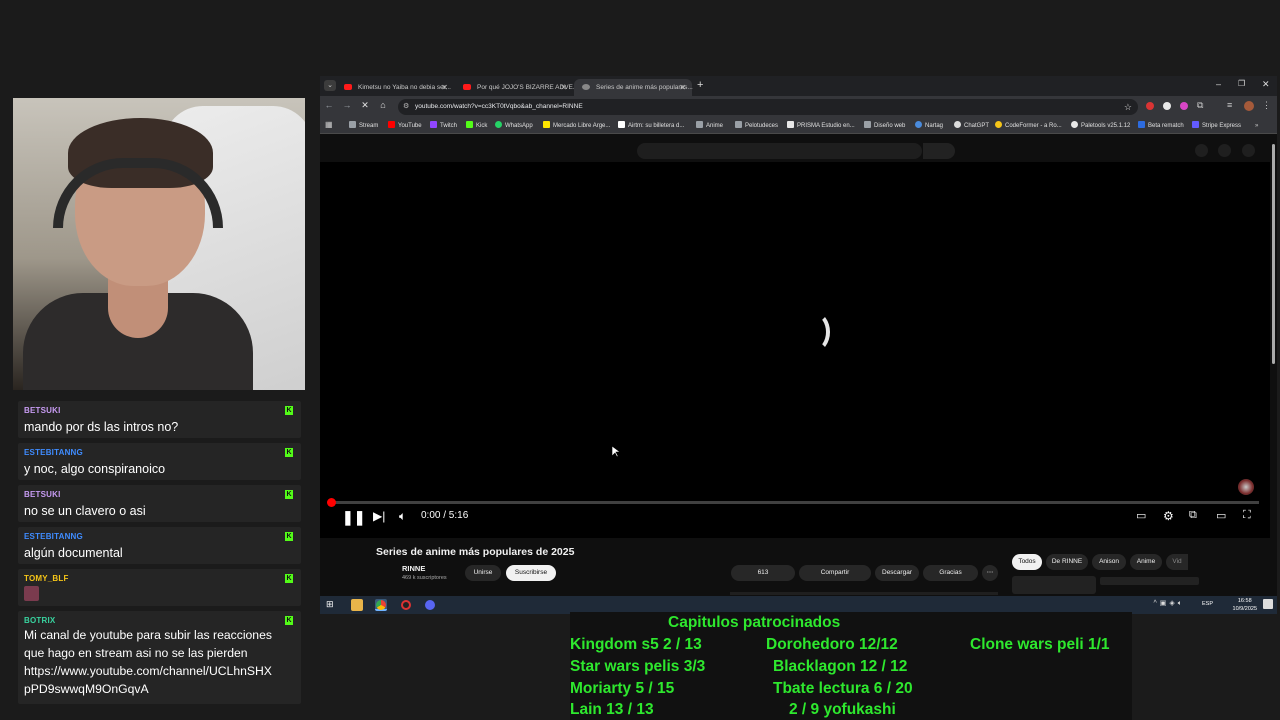  What do you see at coordinates (756, 126) in the screenshot?
I see `bookmark-item: Pelotudeces` at bounding box center [756, 126].